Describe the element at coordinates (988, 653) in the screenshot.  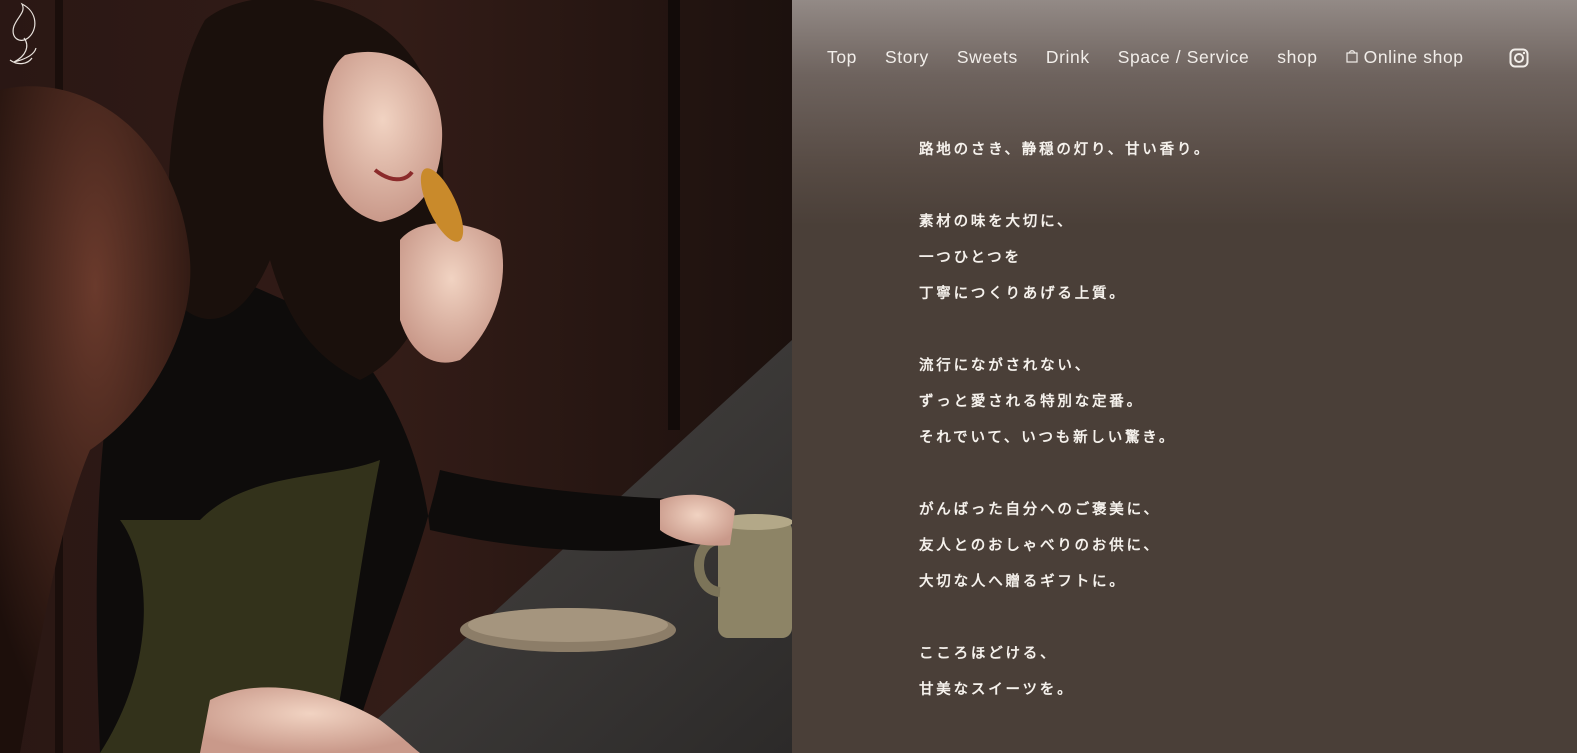
I see `copy-line: こころほどける、` at that location.